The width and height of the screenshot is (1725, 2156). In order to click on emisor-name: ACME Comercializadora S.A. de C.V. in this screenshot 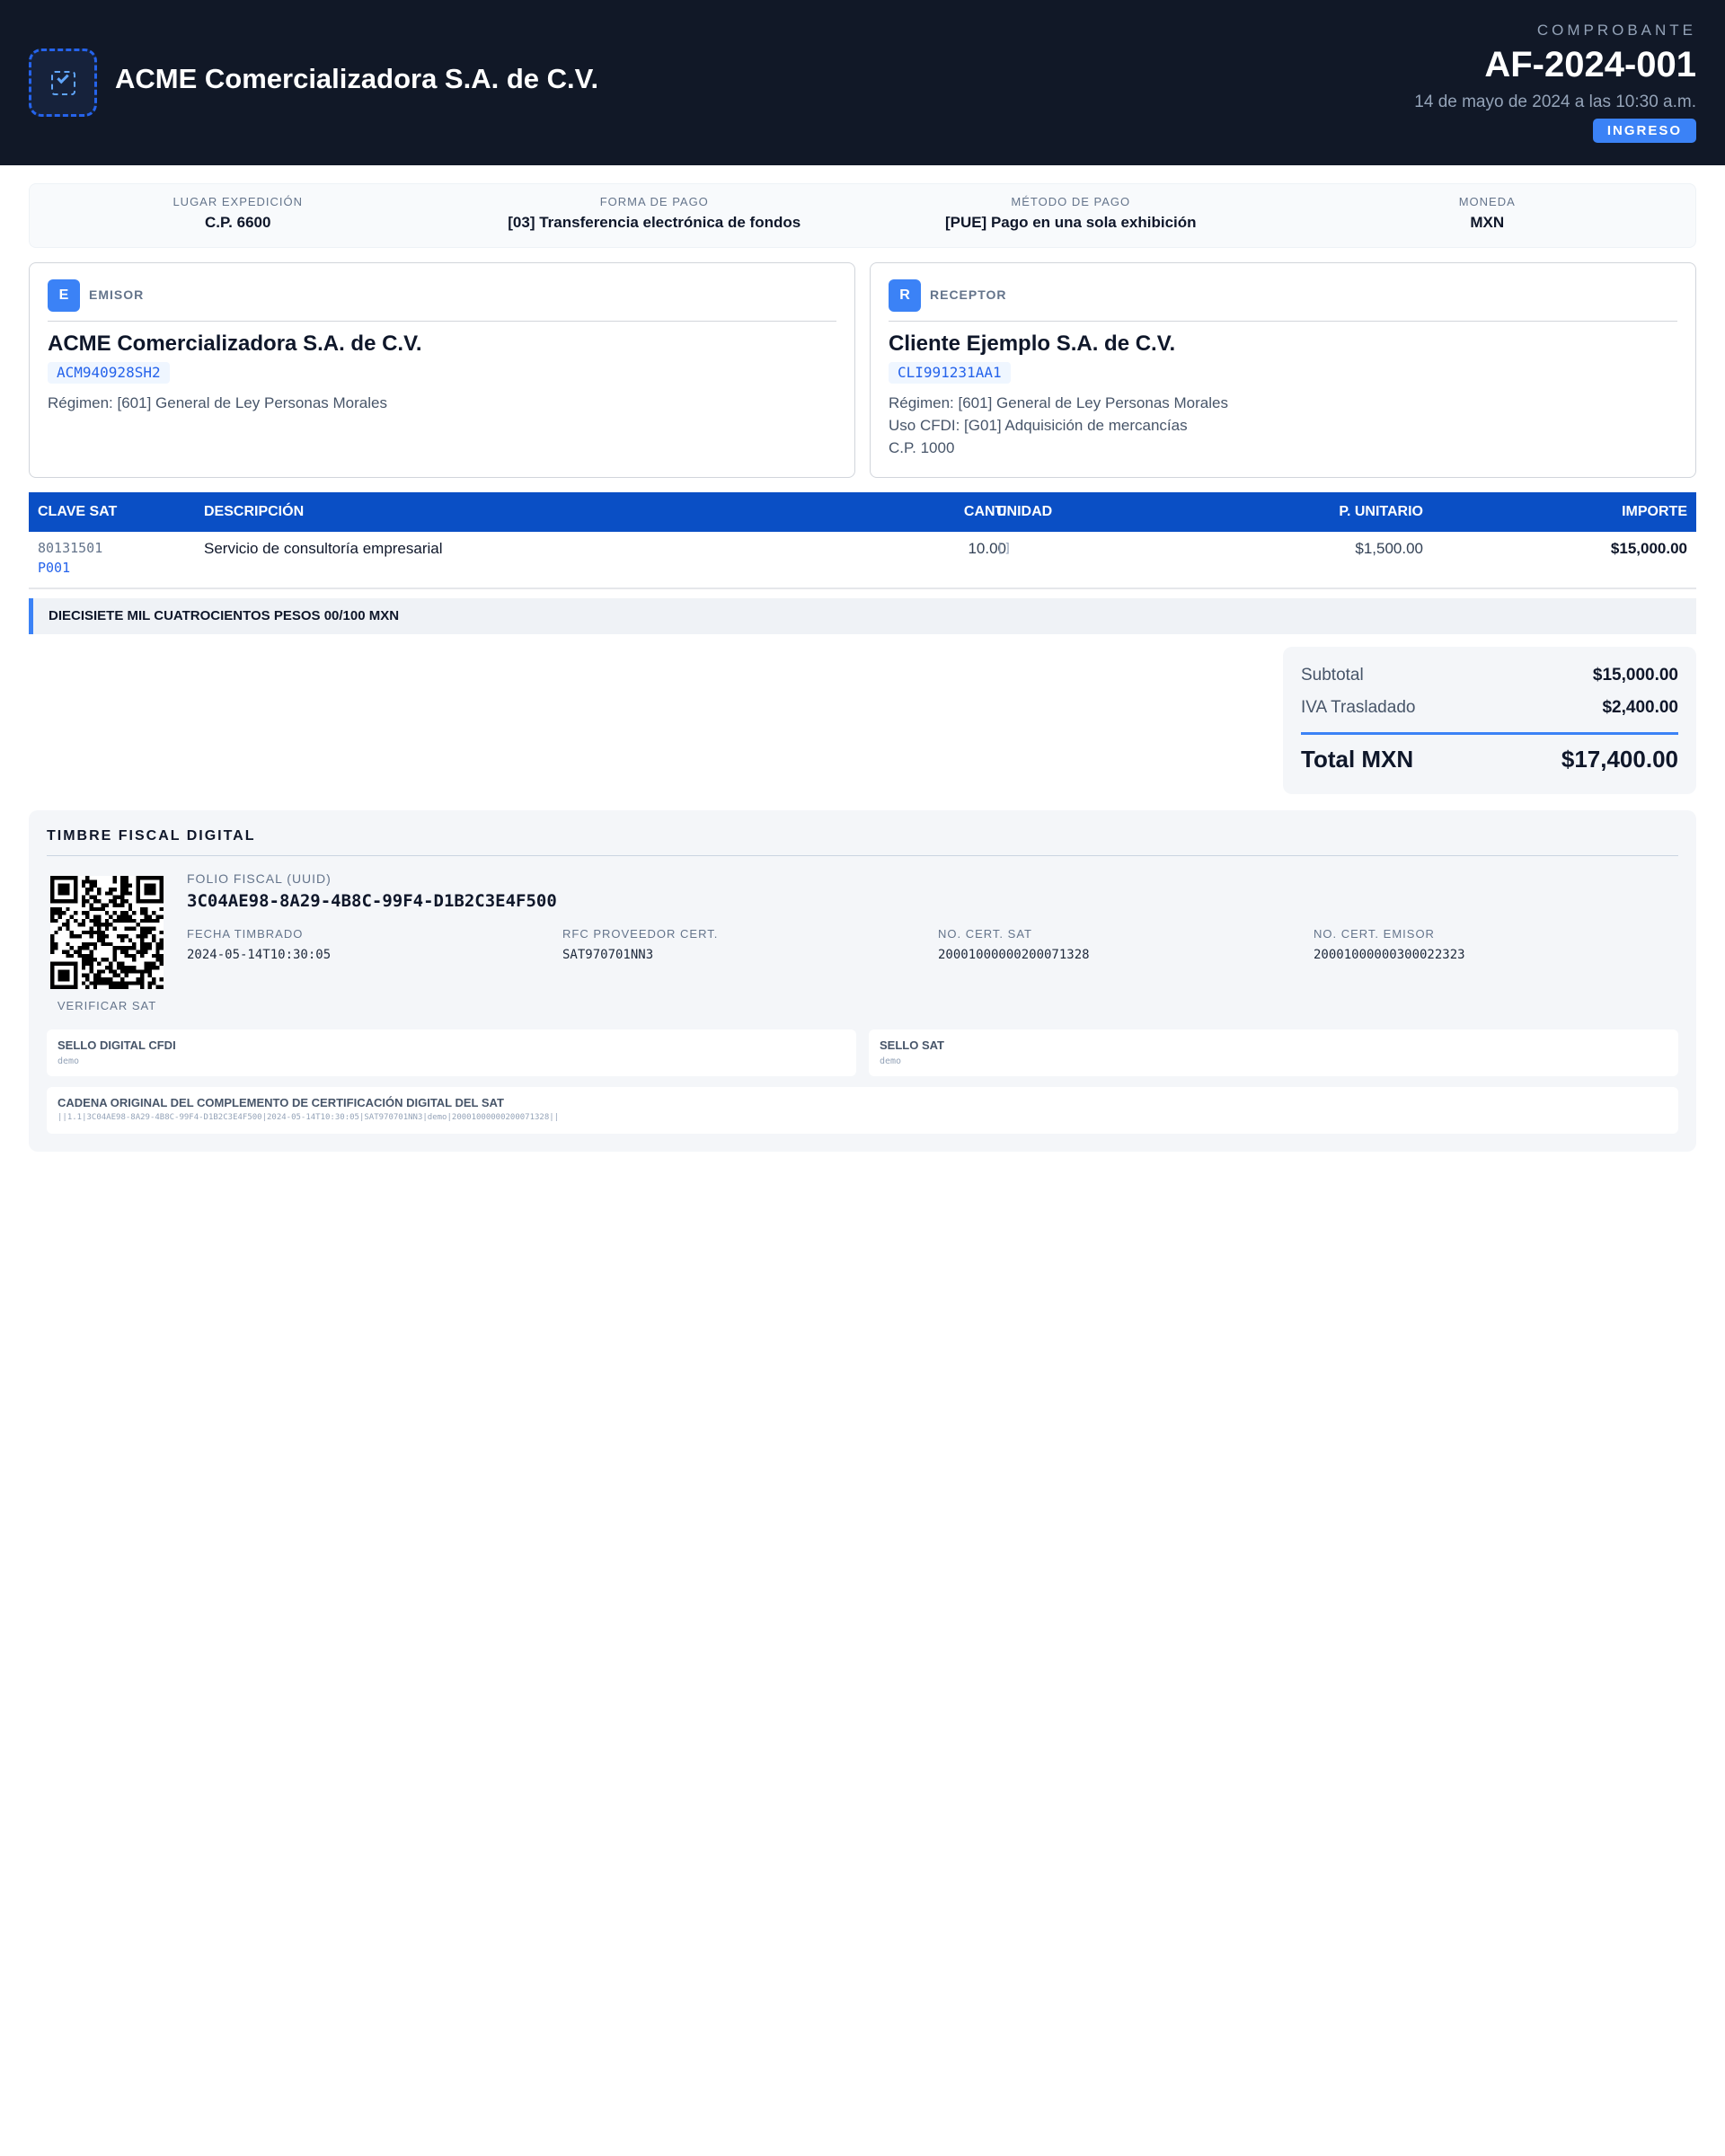, I will do `click(235, 343)`.